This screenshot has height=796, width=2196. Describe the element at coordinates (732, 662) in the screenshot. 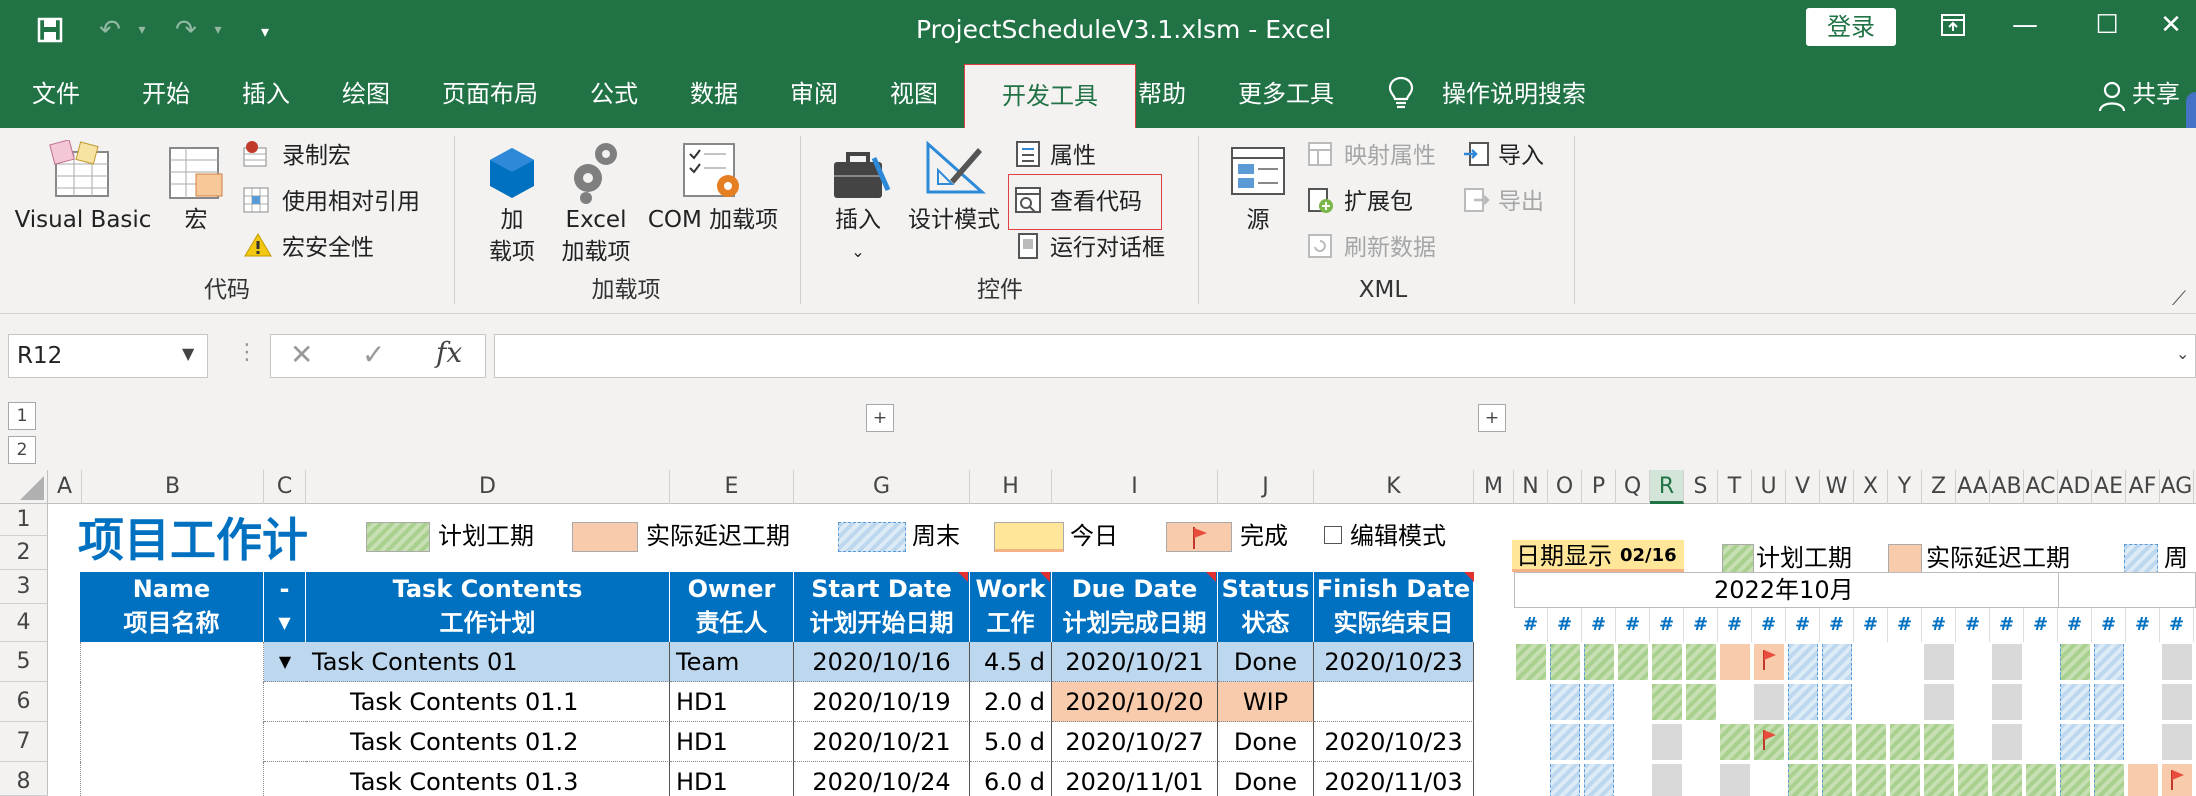

I see `task-cell-owner: Team` at that location.